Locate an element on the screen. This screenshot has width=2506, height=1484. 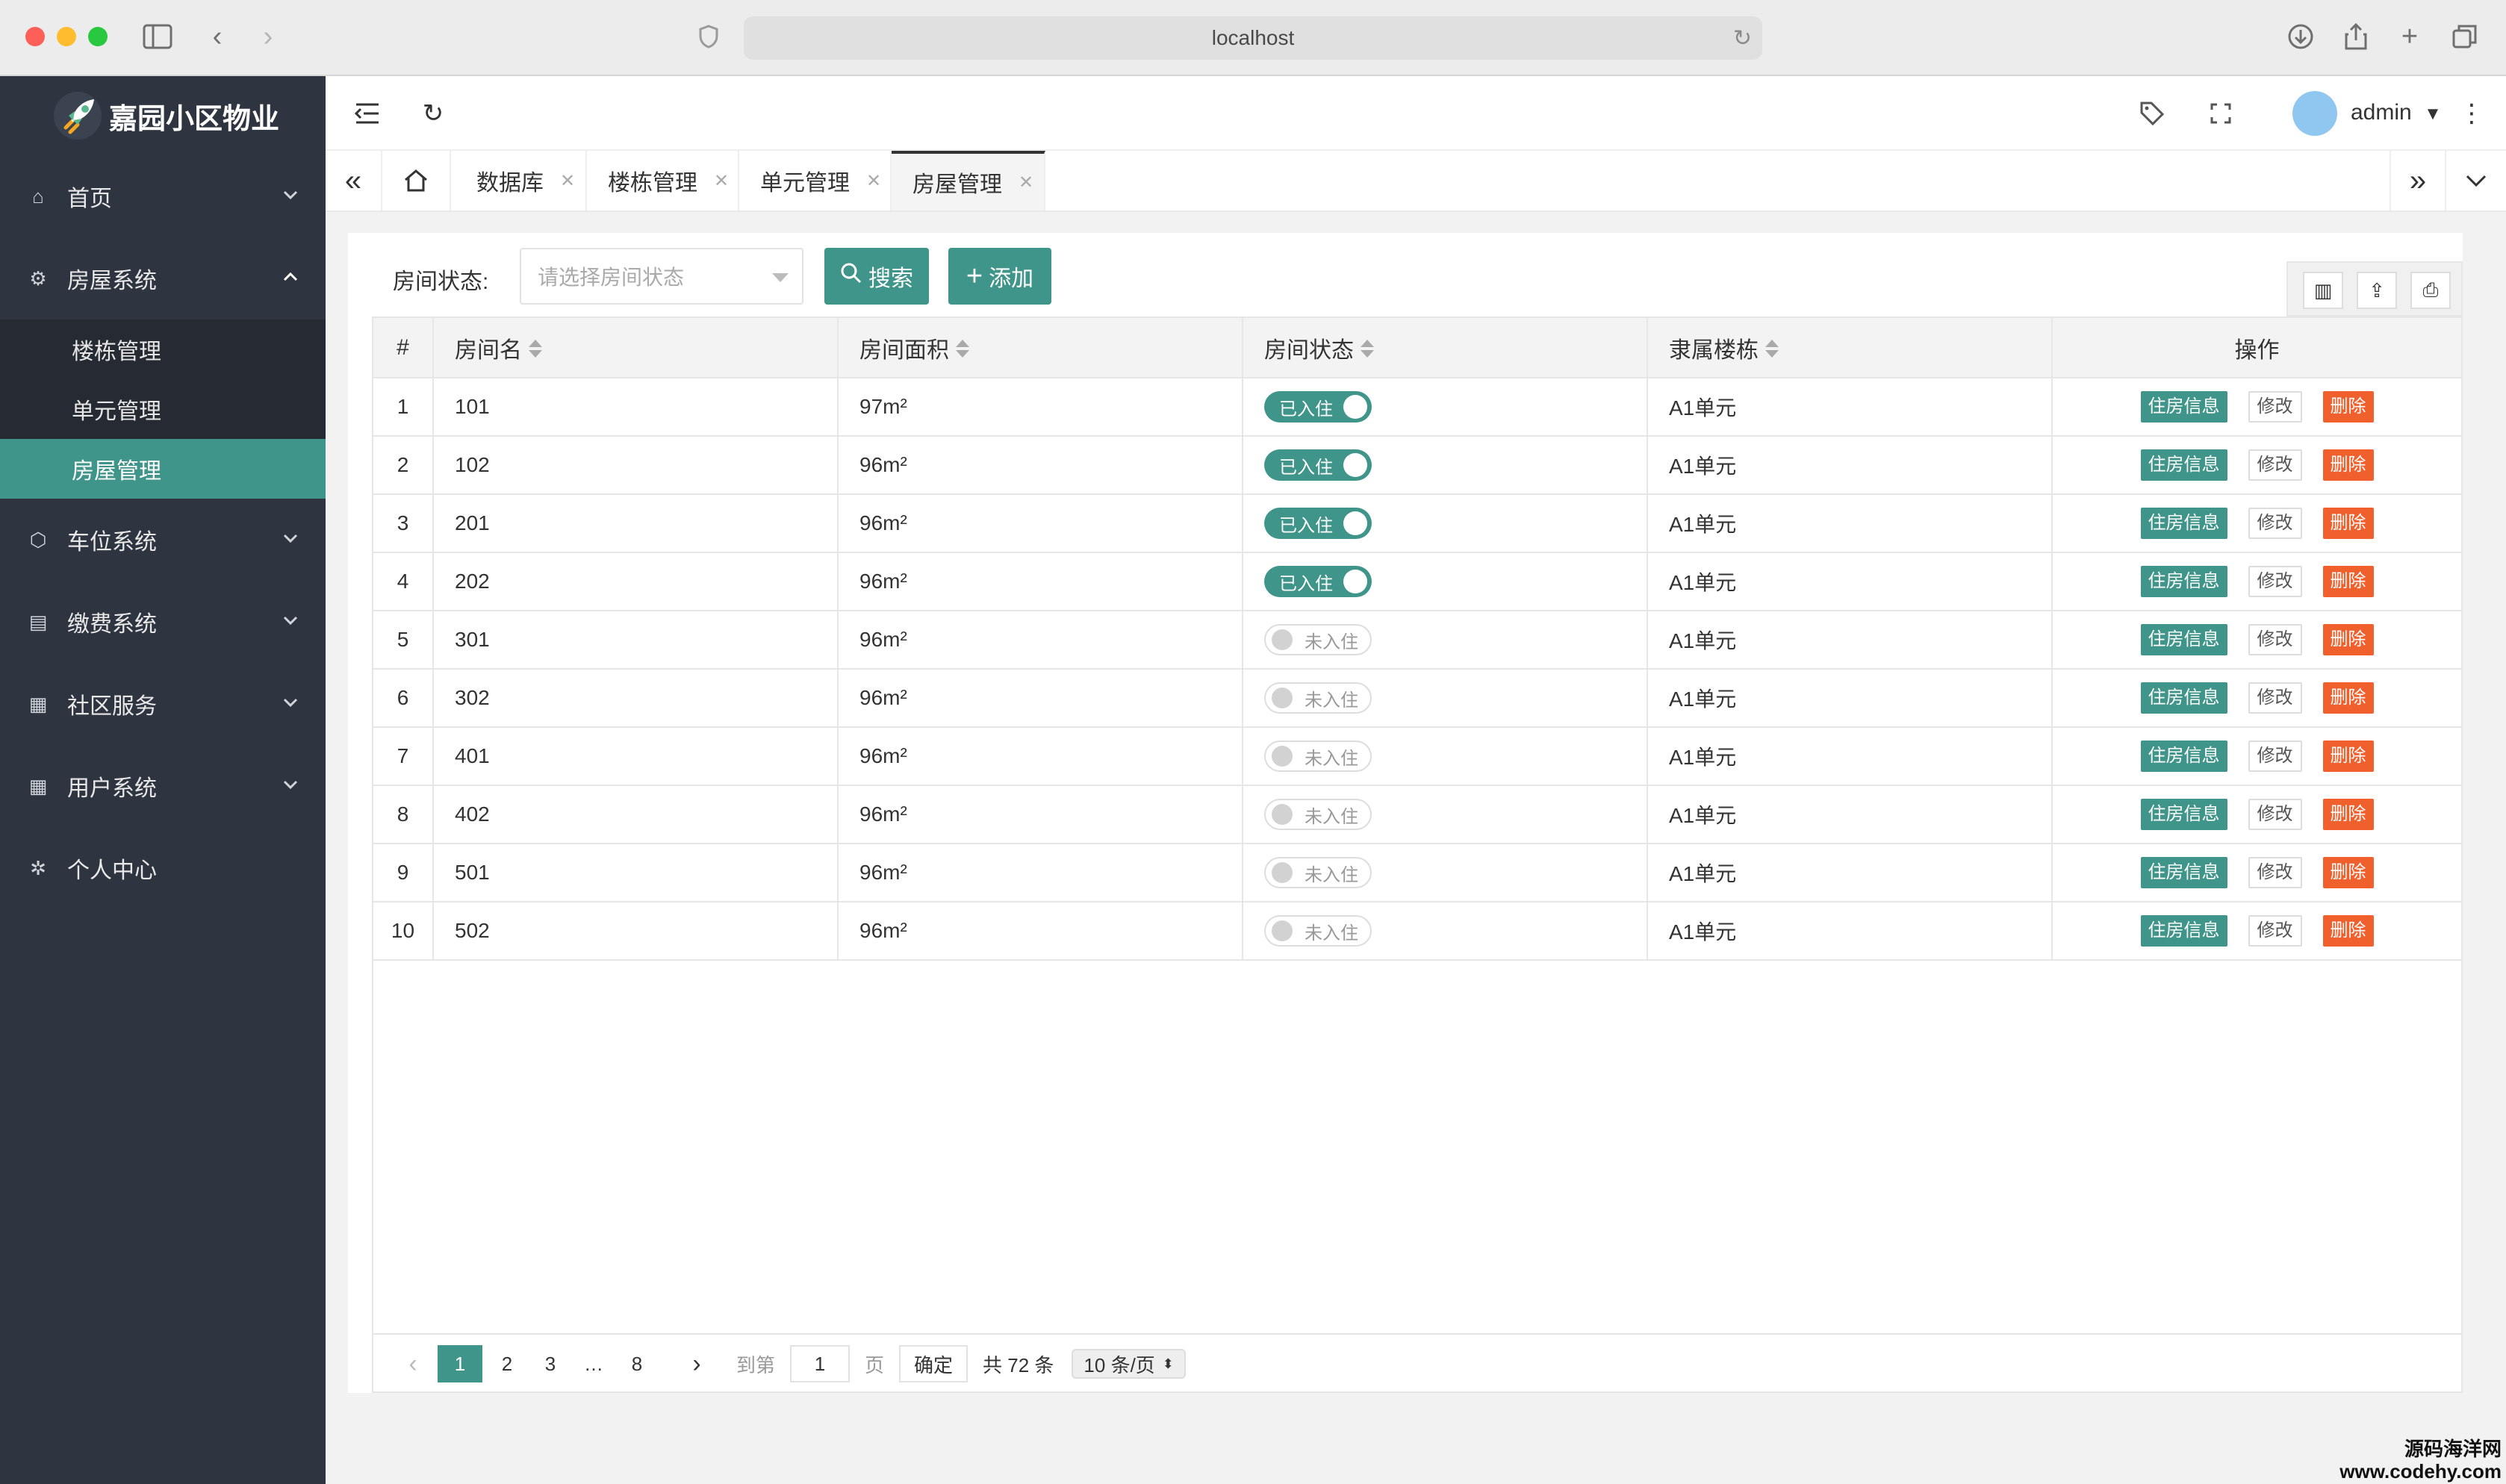
avatar is located at coordinates (2314, 113).